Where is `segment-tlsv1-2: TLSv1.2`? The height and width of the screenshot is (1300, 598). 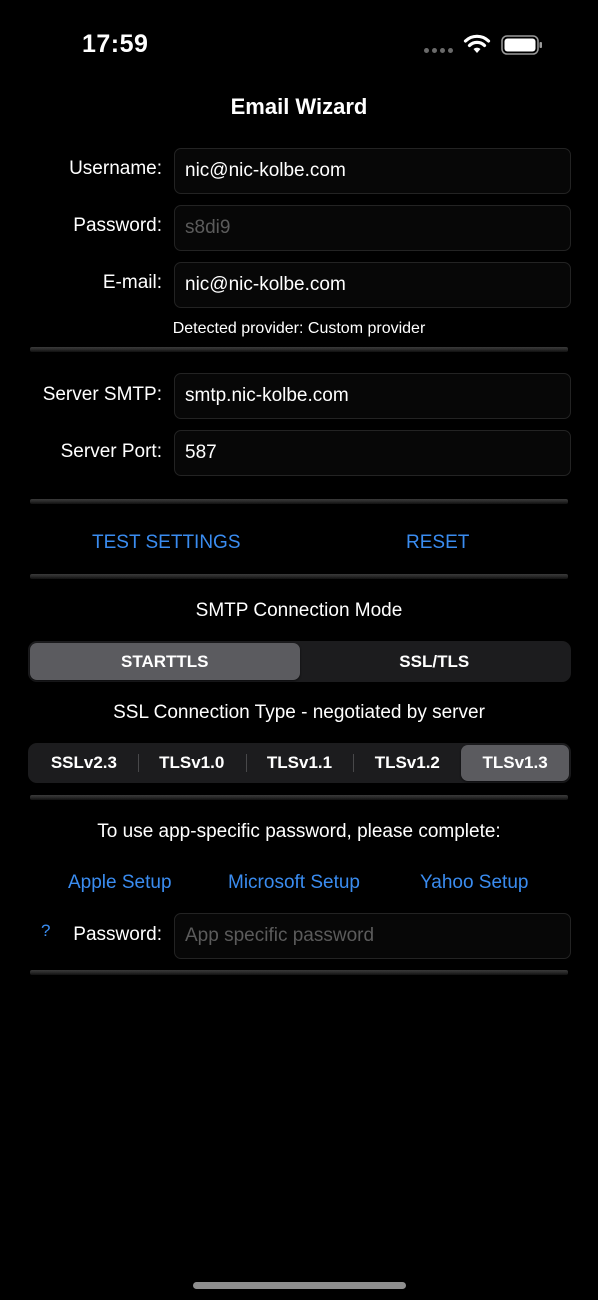 segment-tlsv1-2: TLSv1.2 is located at coordinates (407, 763).